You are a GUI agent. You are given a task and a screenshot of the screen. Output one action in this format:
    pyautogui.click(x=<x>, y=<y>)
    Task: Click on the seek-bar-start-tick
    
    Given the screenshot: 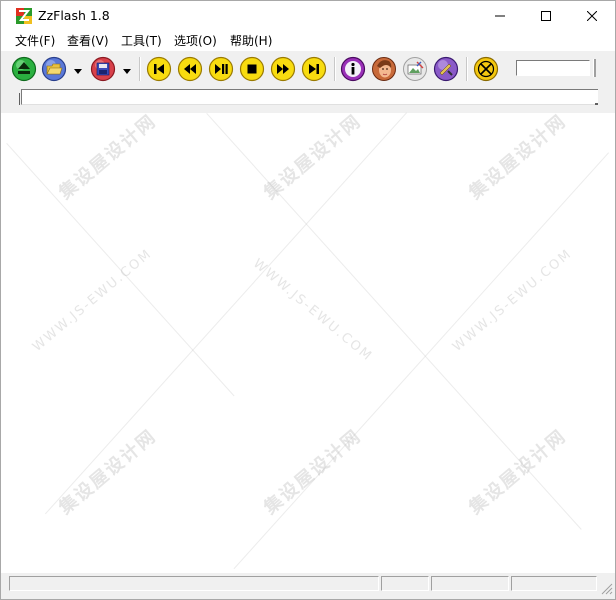 What is the action you would take?
    pyautogui.click(x=21, y=99)
    